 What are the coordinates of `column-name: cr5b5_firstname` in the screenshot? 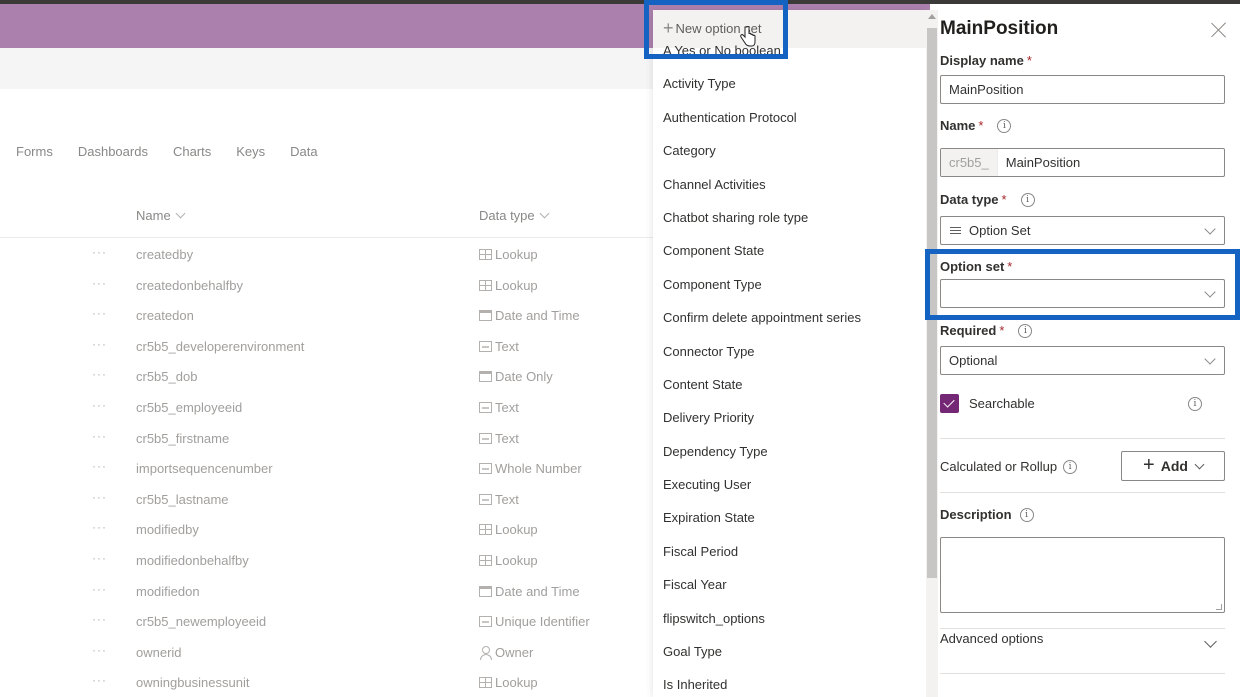 It's located at (182, 438).